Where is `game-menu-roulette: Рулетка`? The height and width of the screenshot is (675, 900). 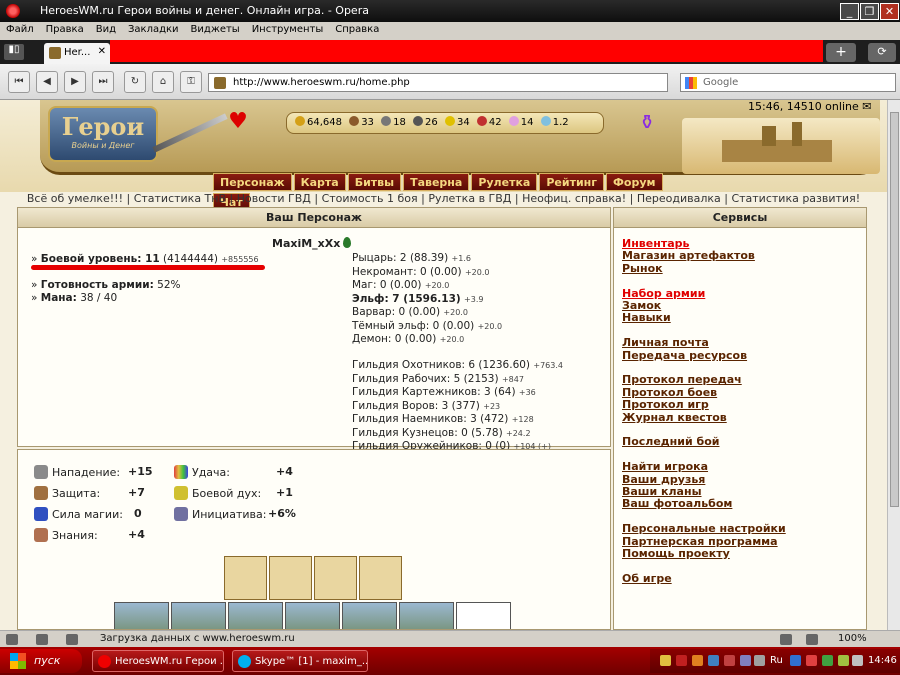
game-menu-roulette: Рулетка is located at coordinates (504, 182).